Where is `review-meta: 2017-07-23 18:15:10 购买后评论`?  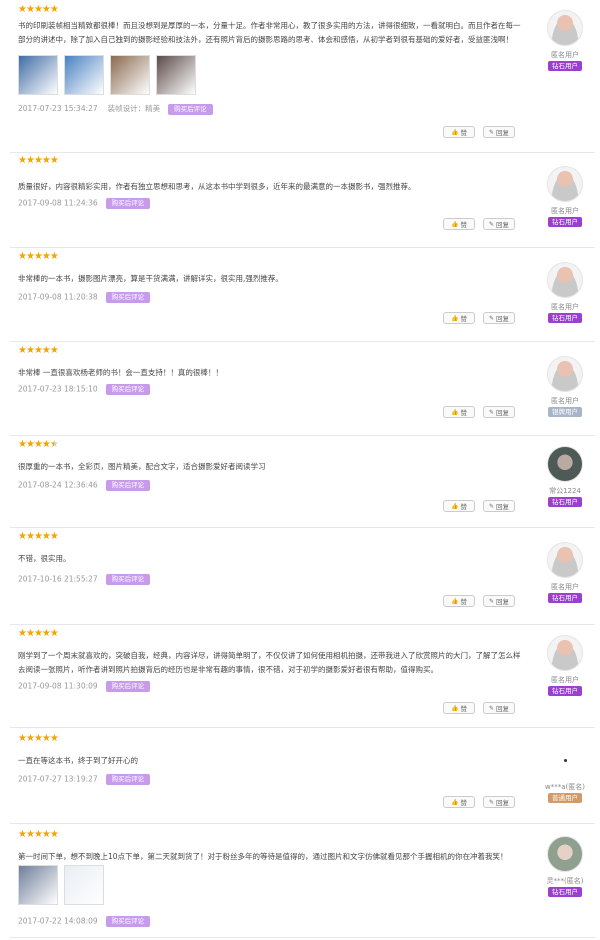
review-meta: 2017-07-23 18:15:10 购买后评论 is located at coordinates (84, 389).